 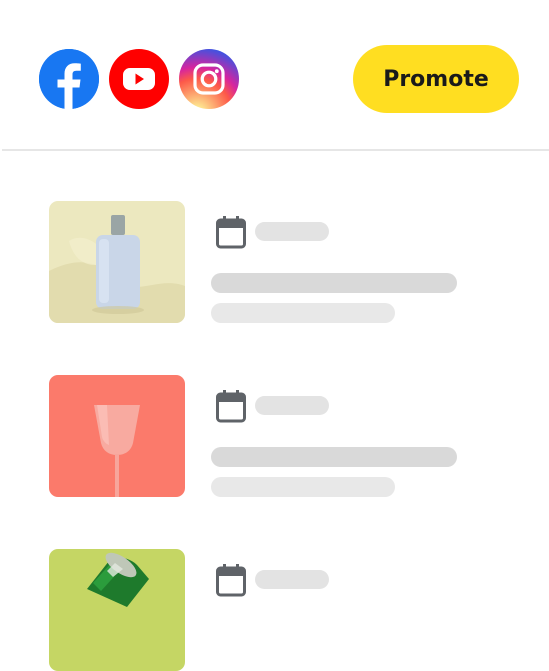 I want to click on youtube-button, so click(x=139, y=79).